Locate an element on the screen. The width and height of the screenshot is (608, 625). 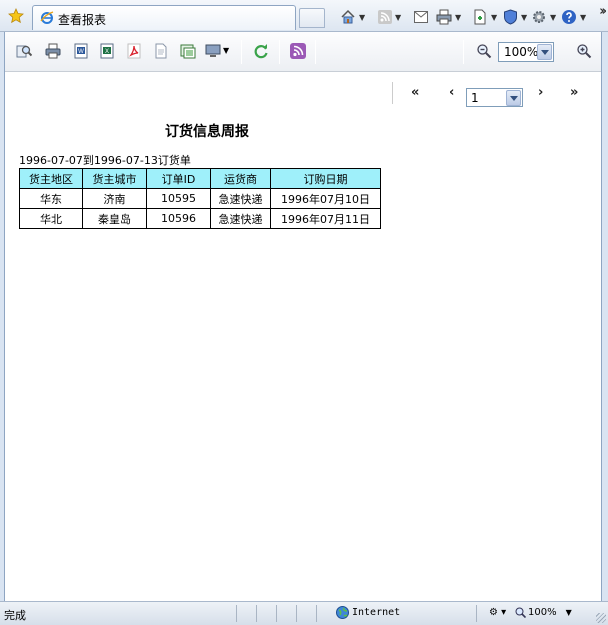
home-icon is located at coordinates (348, 16).